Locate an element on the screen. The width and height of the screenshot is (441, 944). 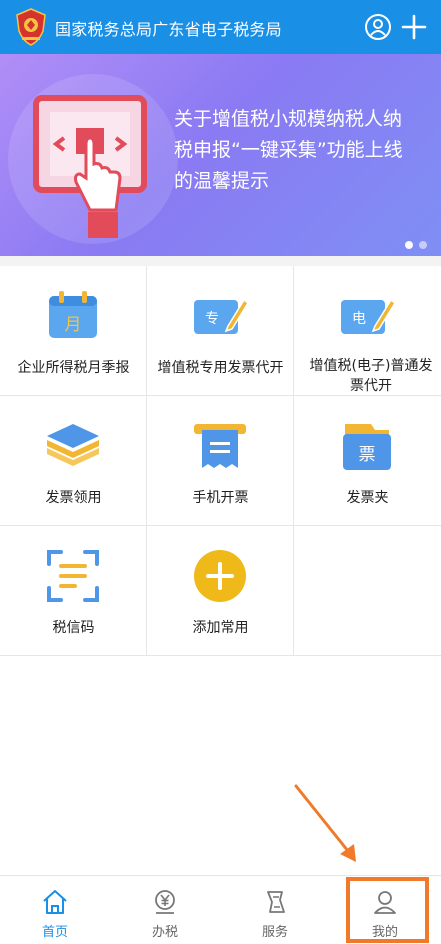
nav-label: 首页 is located at coordinates (54, 932).